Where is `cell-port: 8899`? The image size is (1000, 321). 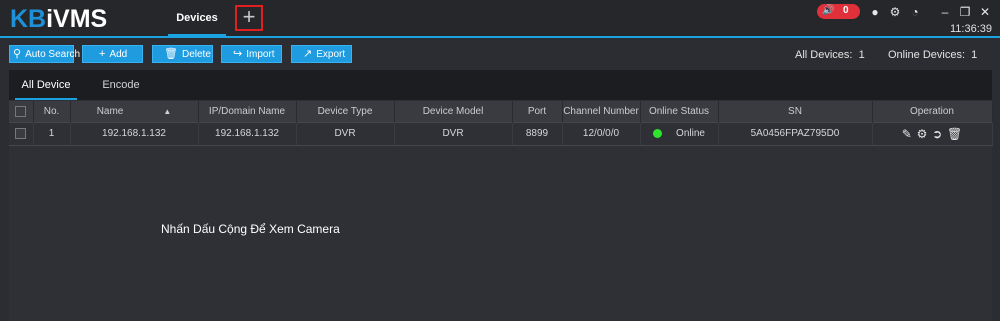 cell-port: 8899 is located at coordinates (537, 133).